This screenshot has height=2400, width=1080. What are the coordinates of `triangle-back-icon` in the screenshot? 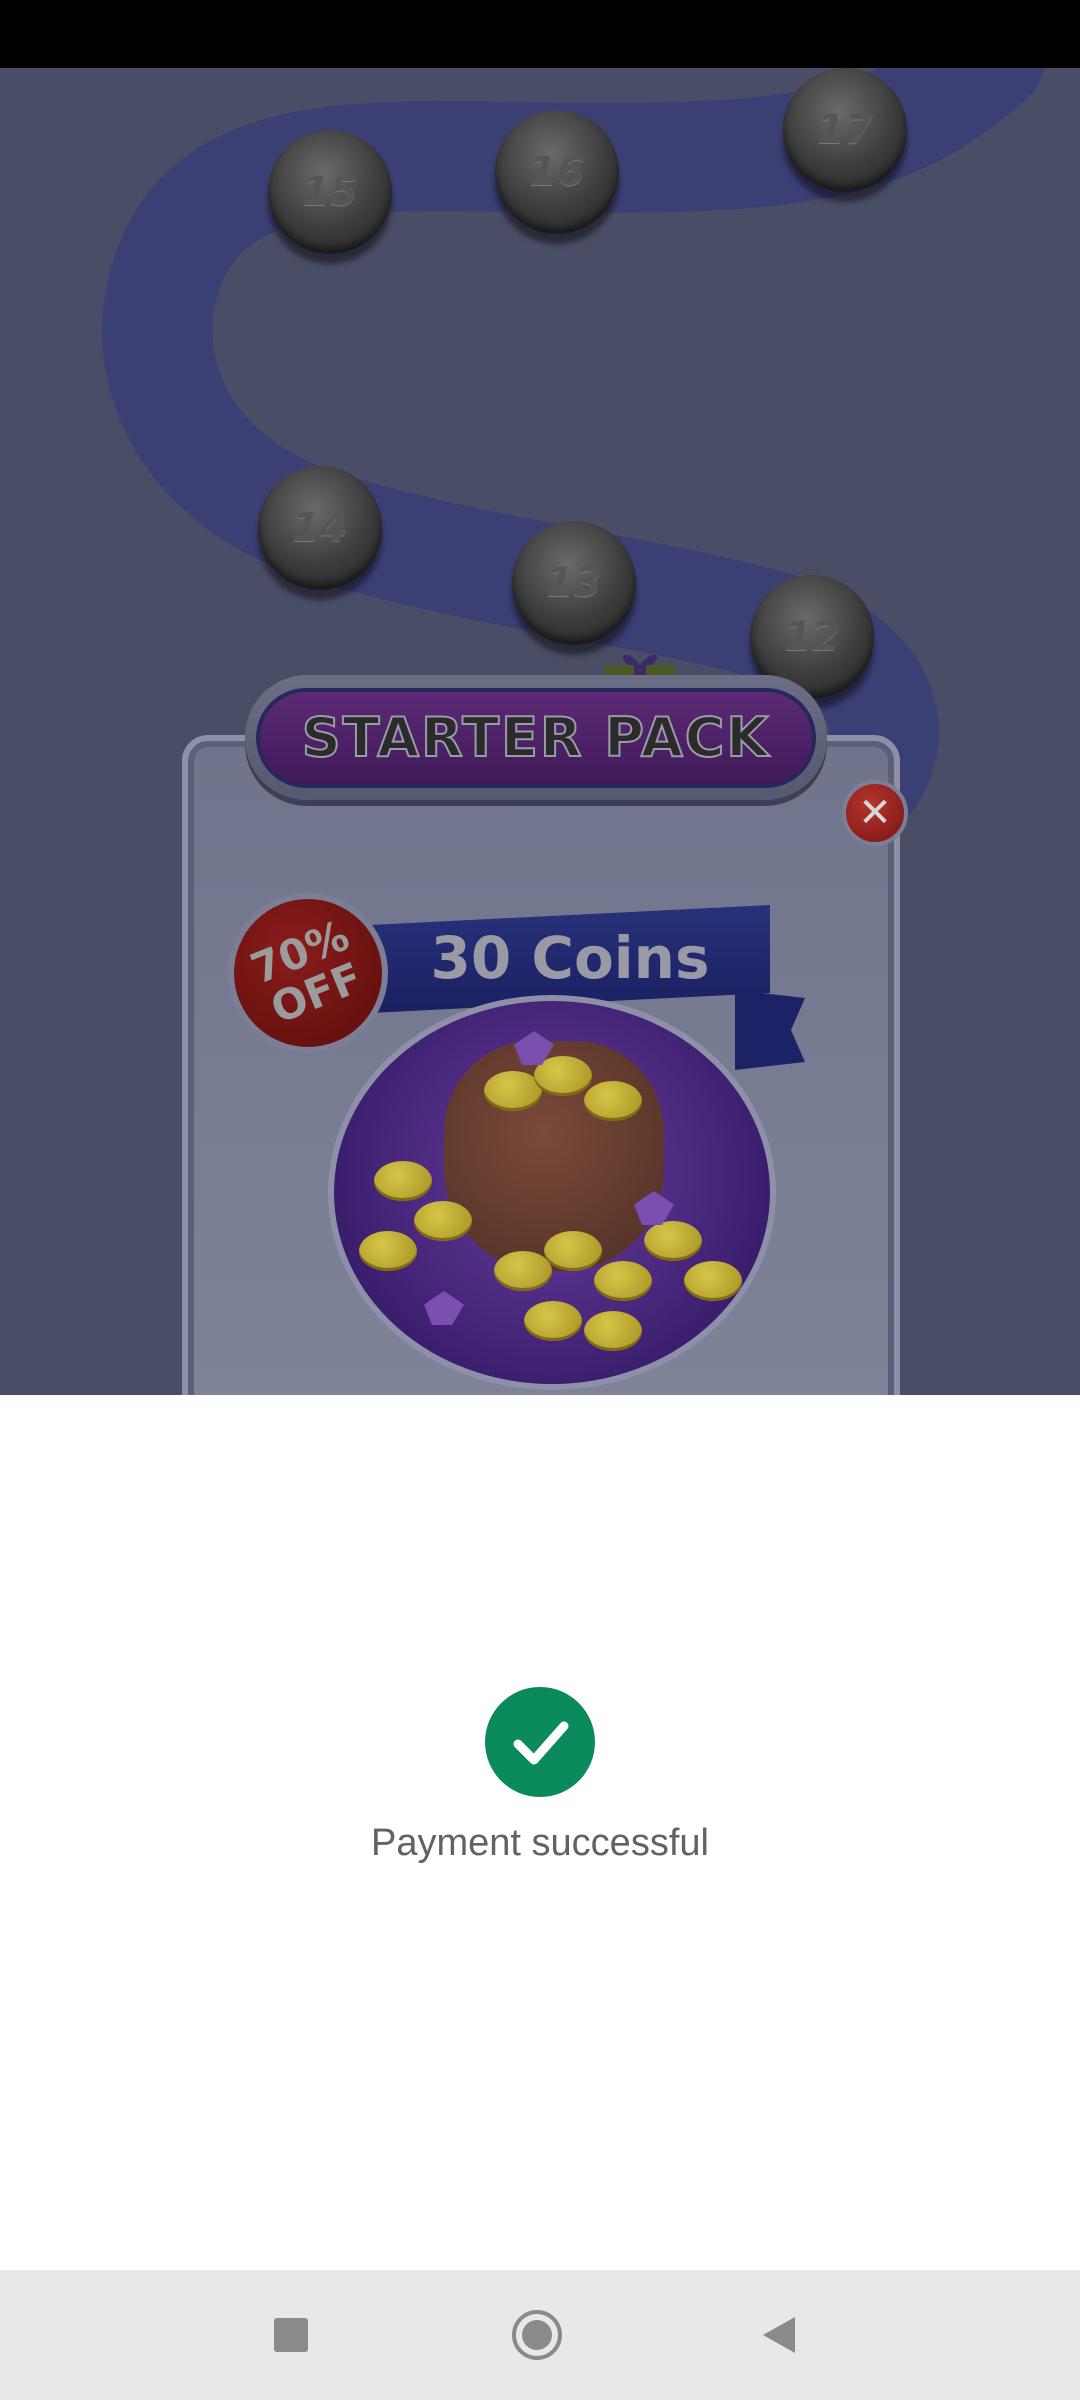 It's located at (779, 2335).